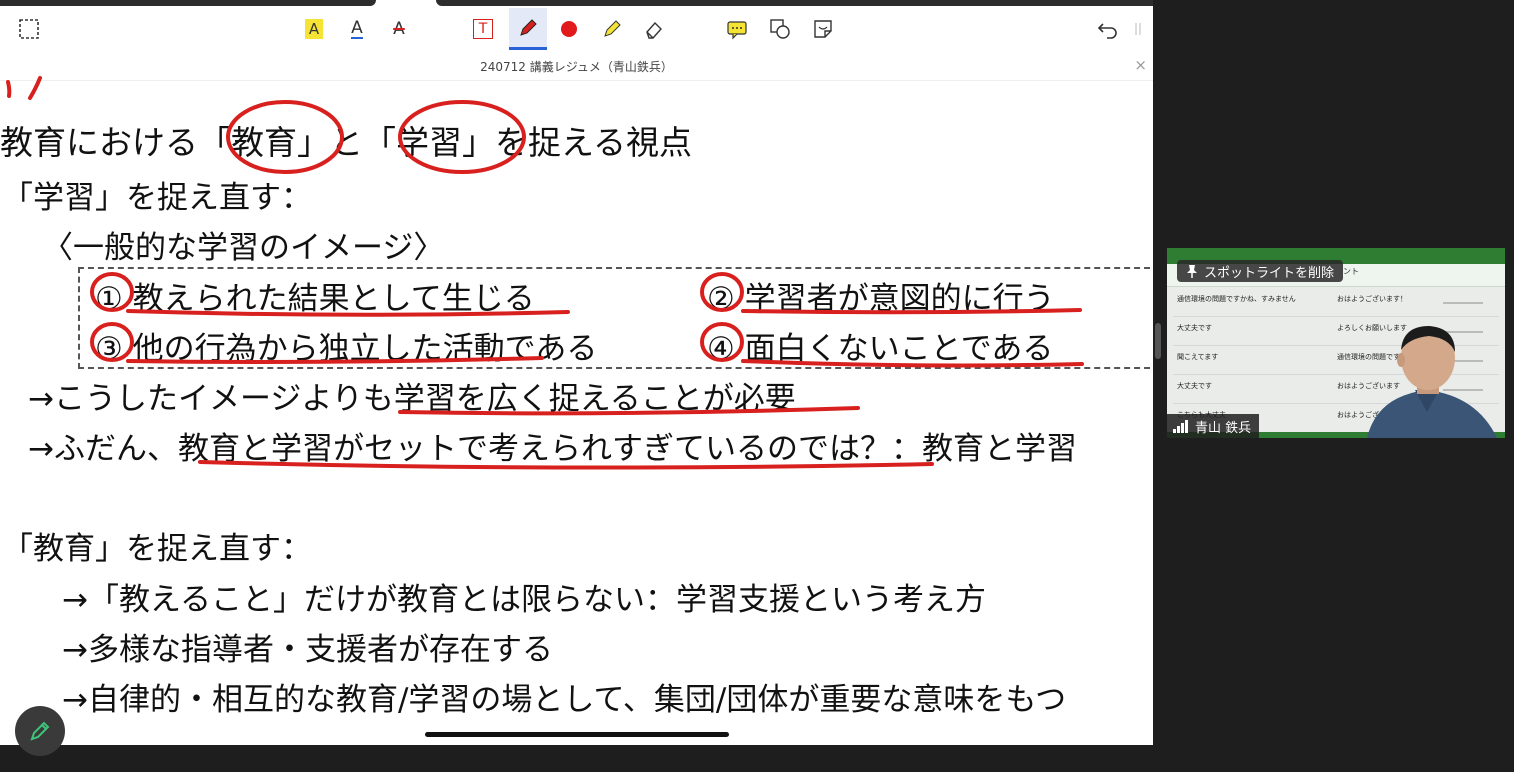 The image size is (1514, 772). I want to click on bottom-bar, so click(576, 758).